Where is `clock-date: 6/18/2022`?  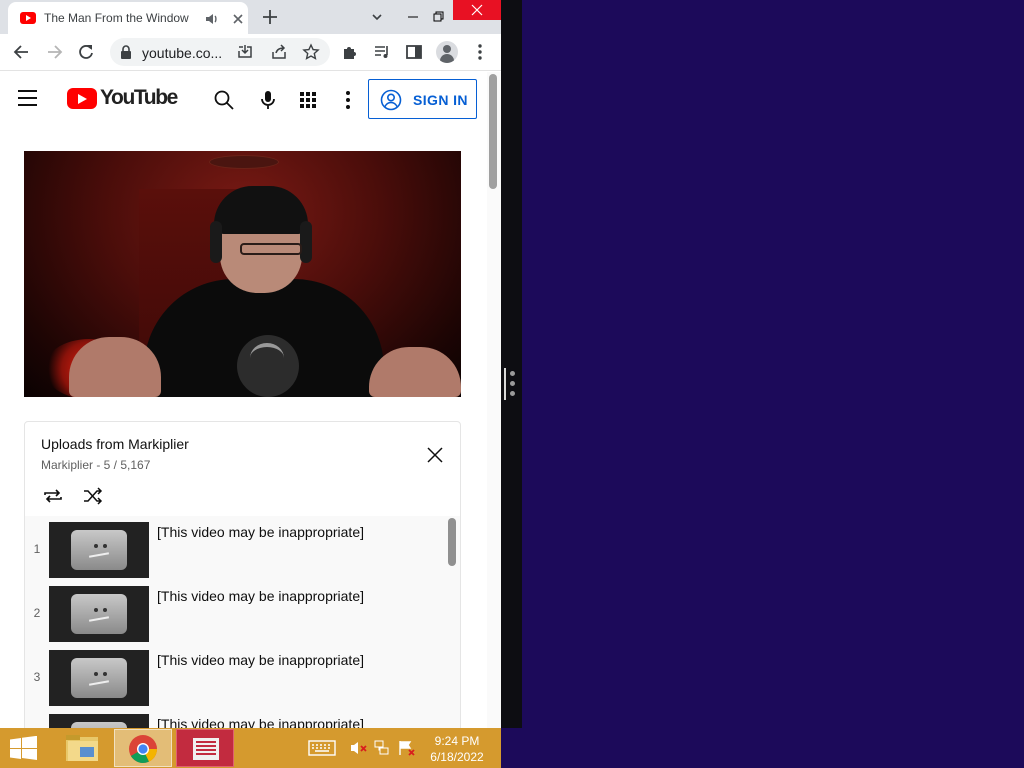
clock-date: 6/18/2022 is located at coordinates (457, 757).